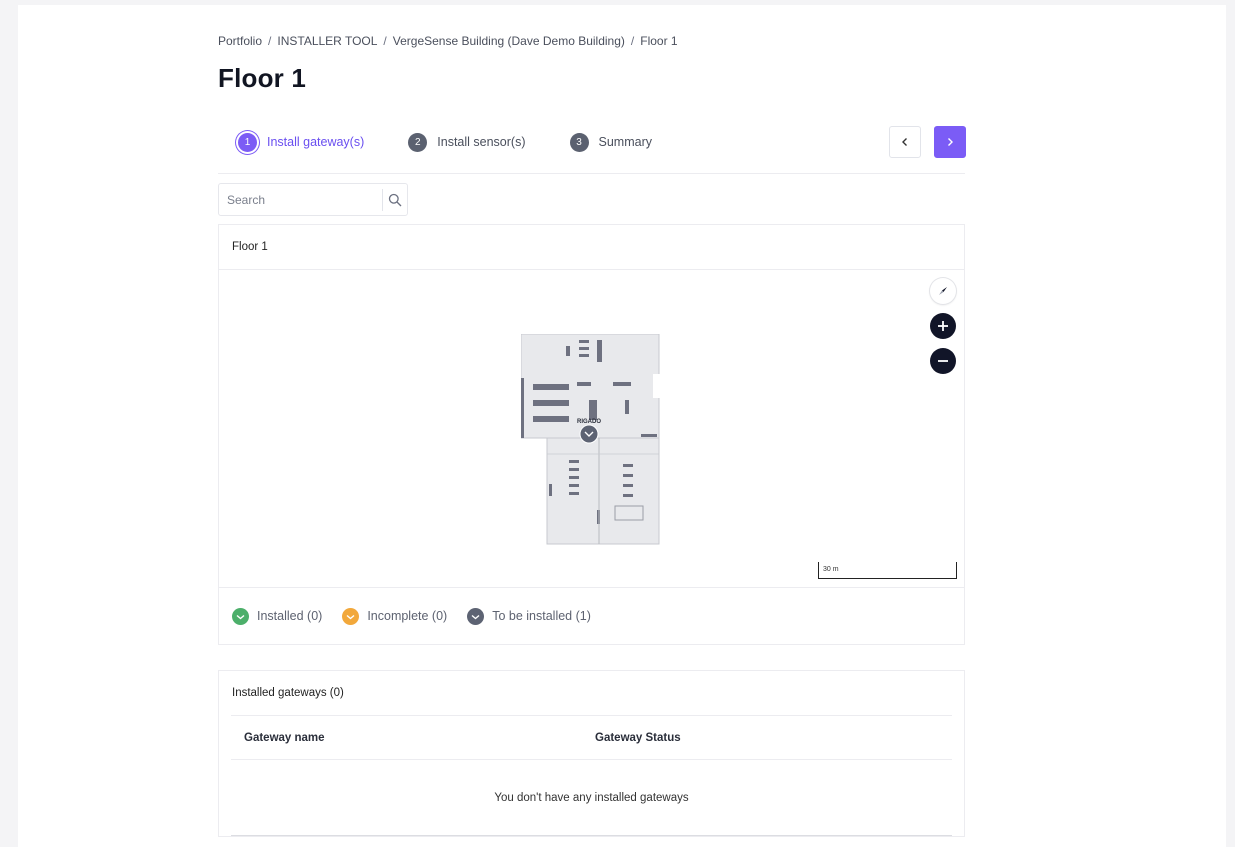  I want to click on page-title: Floor 1, so click(262, 78).